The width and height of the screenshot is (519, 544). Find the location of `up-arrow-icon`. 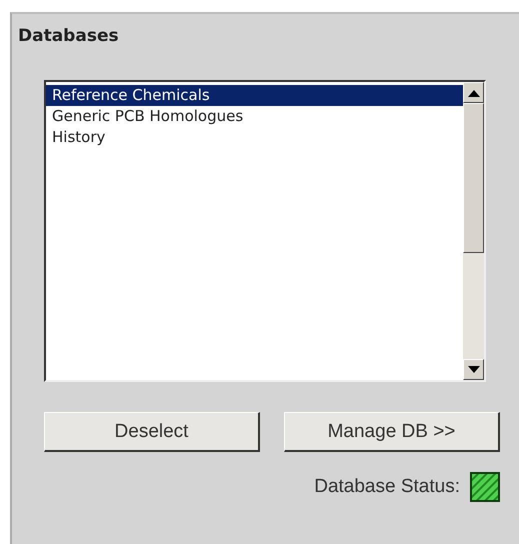

up-arrow-icon is located at coordinates (474, 92).